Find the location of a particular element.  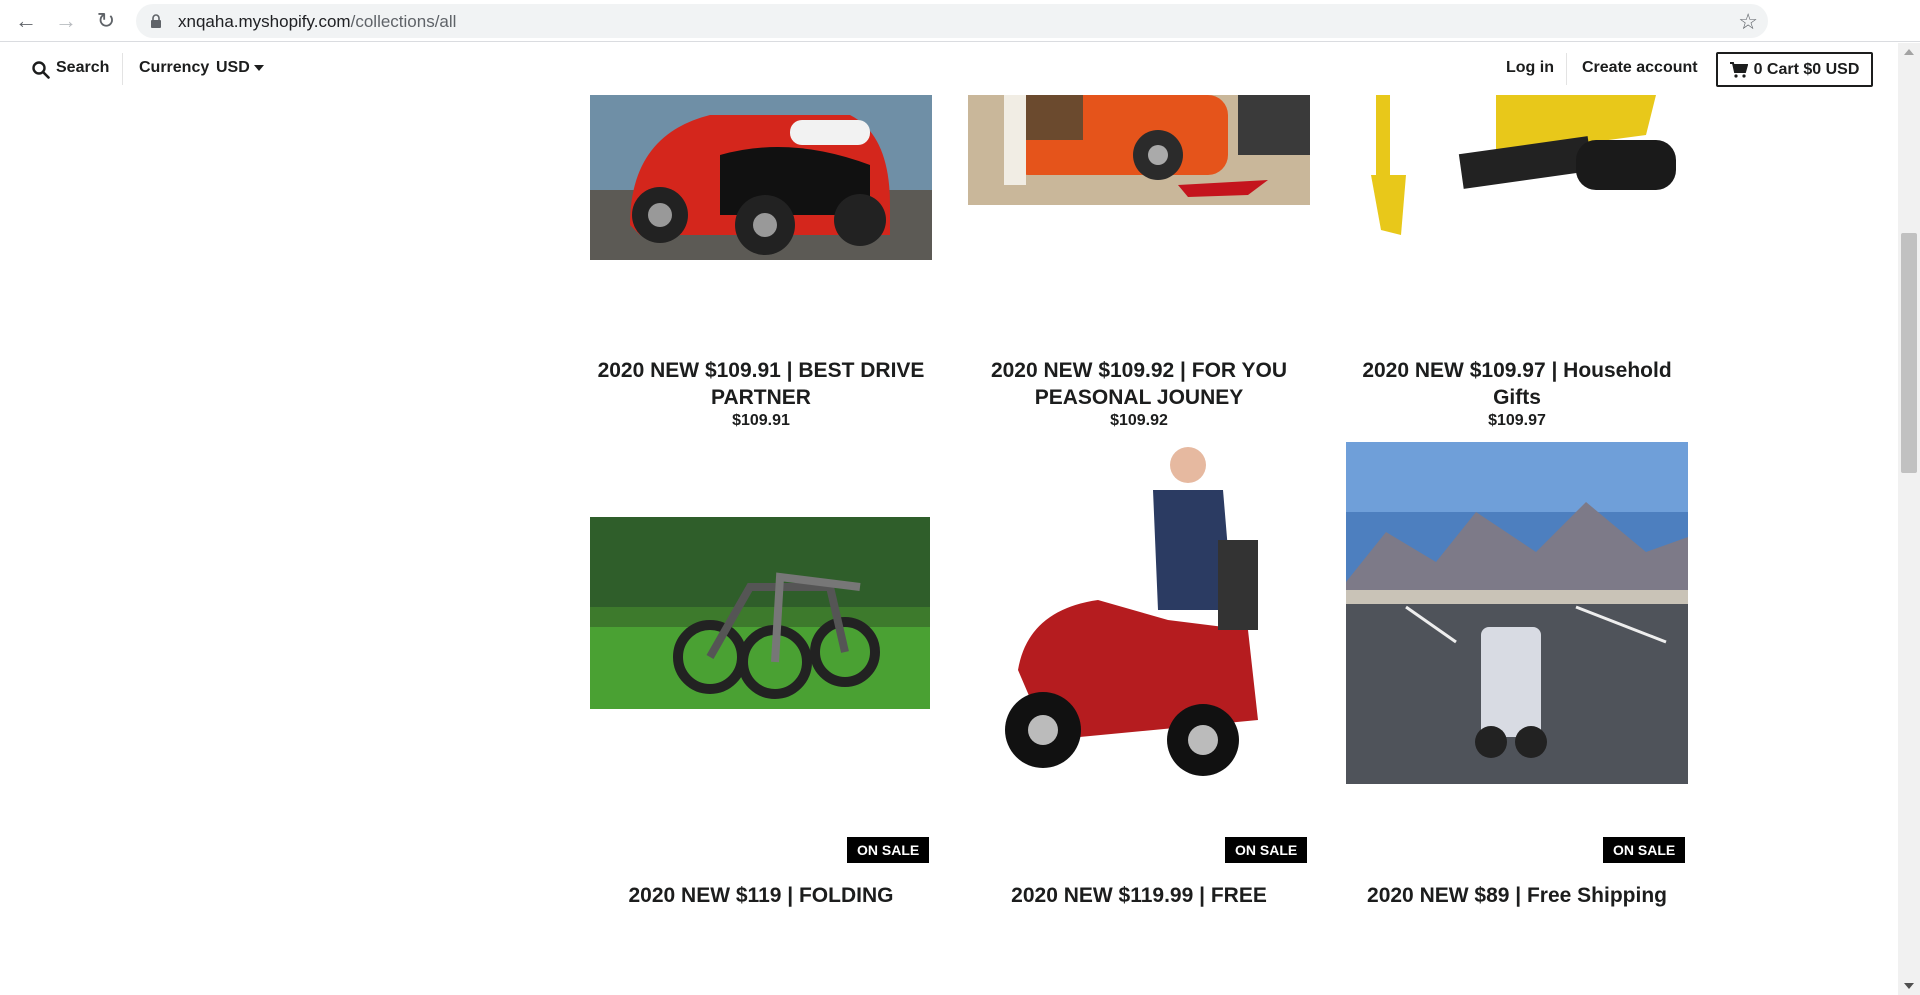

product-price: $109.91 is located at coordinates (761, 420).